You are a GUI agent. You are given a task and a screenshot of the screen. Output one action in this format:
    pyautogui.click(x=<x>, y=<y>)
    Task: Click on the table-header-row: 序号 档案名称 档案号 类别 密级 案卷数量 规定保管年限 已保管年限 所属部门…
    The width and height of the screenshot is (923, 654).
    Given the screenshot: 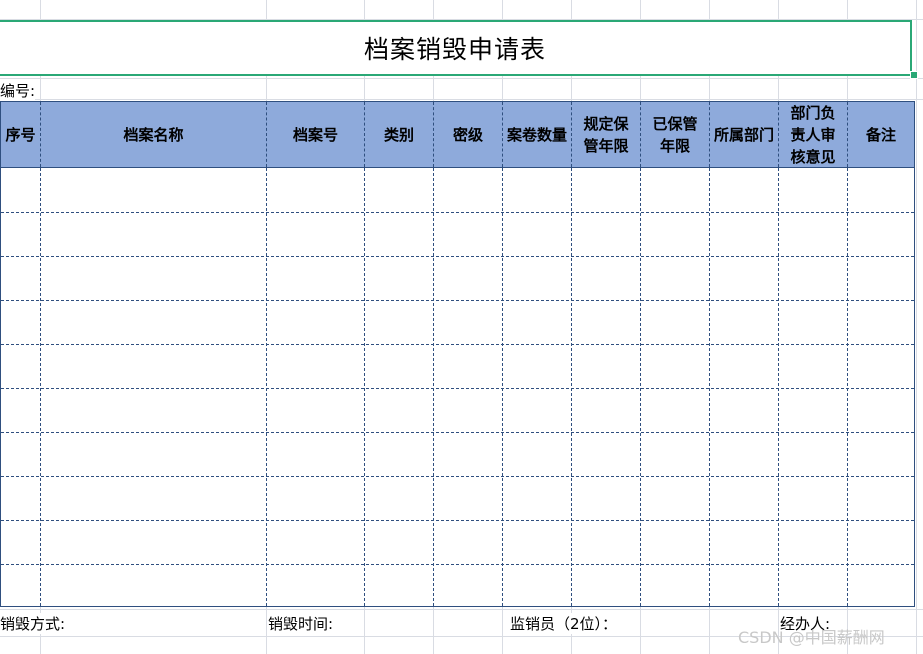 What is the action you would take?
    pyautogui.click(x=457, y=135)
    